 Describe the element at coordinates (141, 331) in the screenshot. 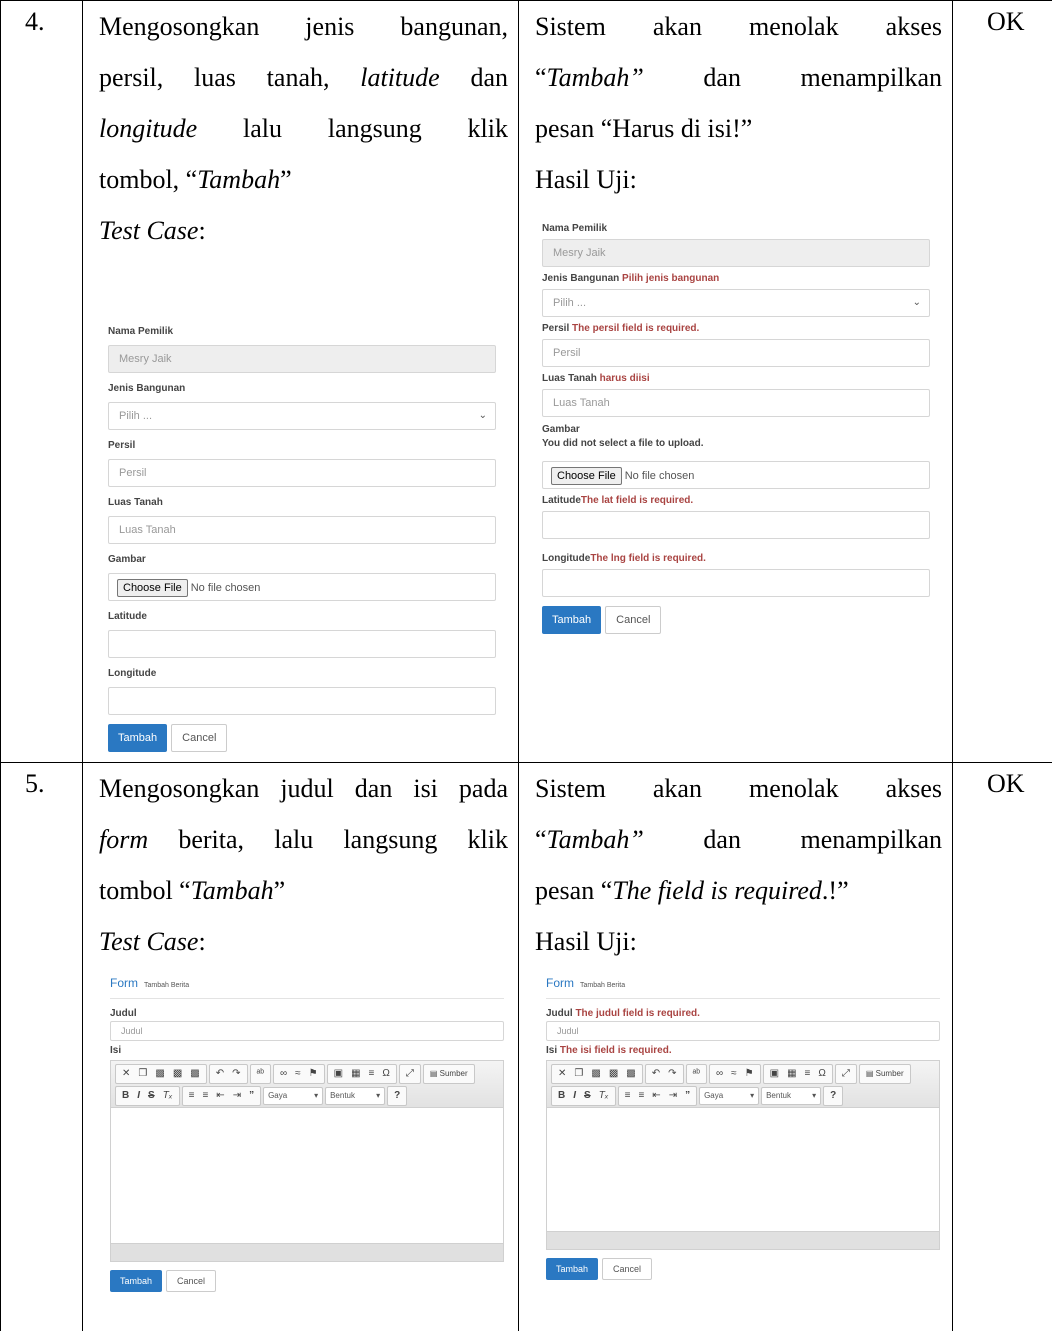

I see `owner-label: Nama Pemilik` at that location.